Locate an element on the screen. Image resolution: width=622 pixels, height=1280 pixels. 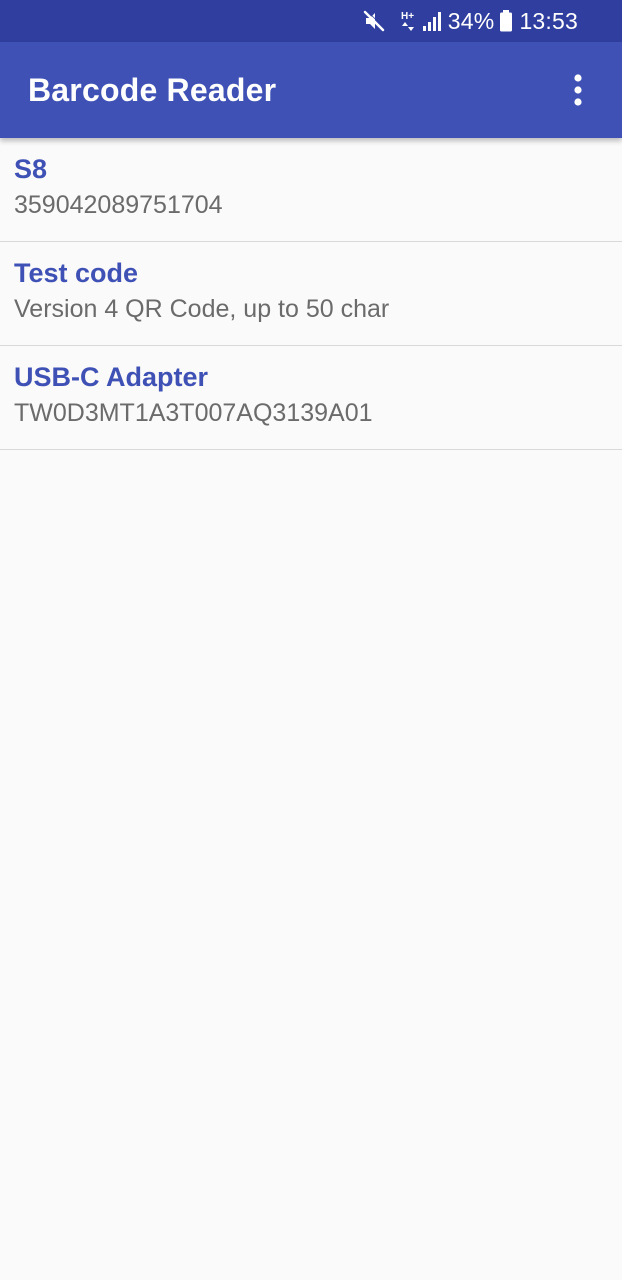
overflow-menu-button is located at coordinates (578, 90).